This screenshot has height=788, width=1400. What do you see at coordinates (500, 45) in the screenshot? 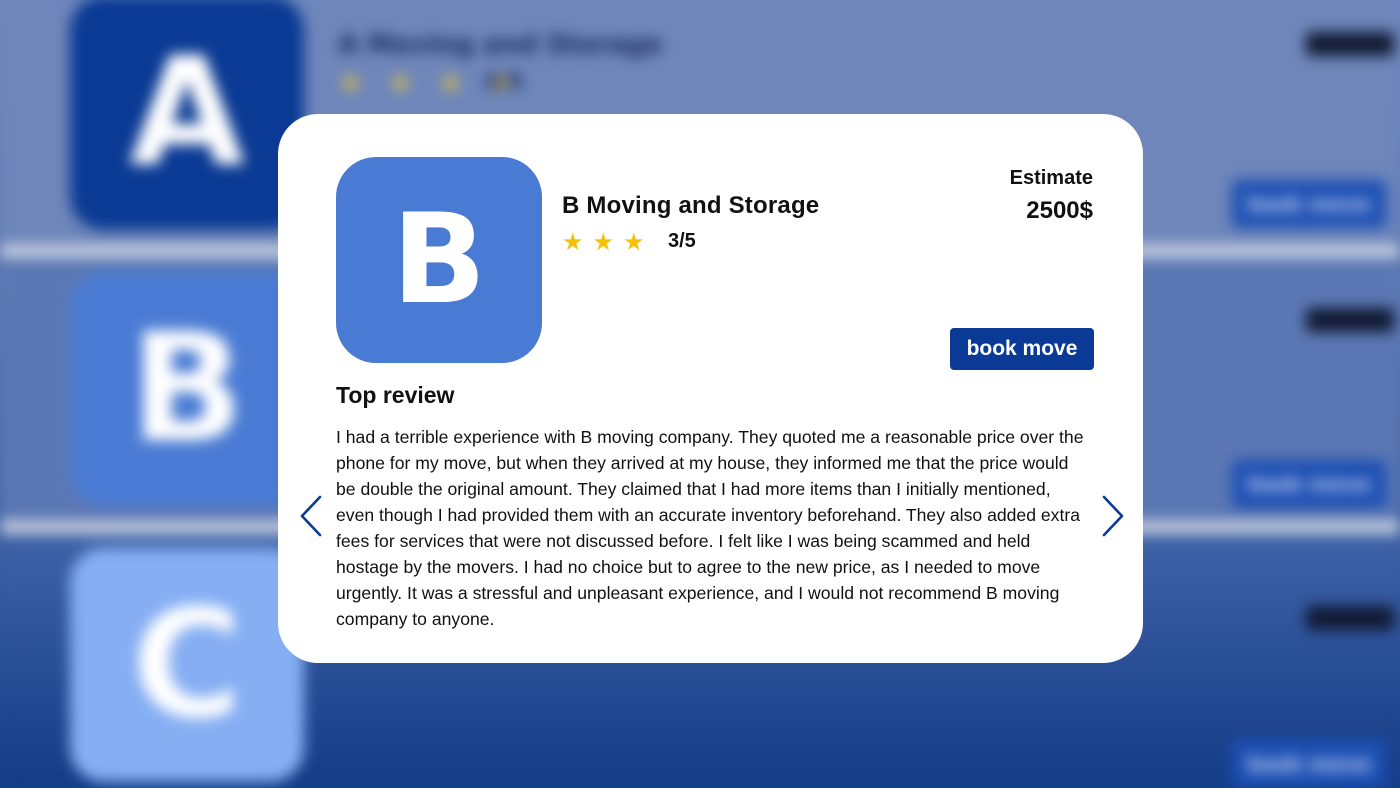
I see `background-company-name: A Moving and Storage` at bounding box center [500, 45].